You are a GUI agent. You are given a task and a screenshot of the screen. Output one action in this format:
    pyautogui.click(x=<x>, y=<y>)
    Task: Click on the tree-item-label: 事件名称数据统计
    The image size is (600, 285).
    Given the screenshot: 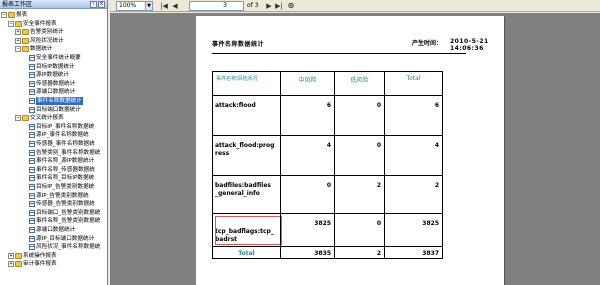 What is the action you would take?
    pyautogui.click(x=59, y=101)
    